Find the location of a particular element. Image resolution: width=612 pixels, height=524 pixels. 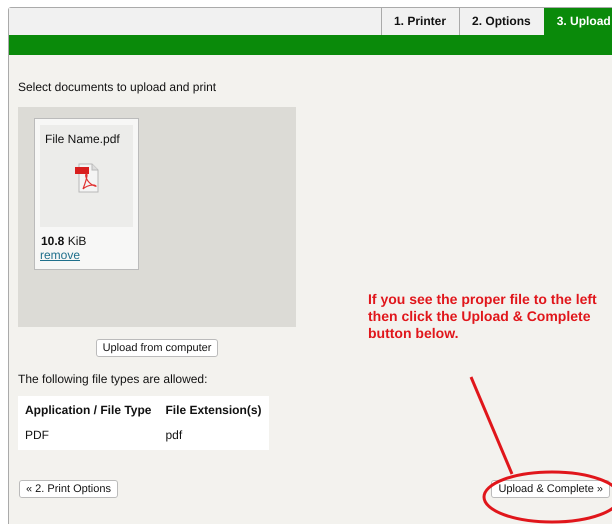

table-cell: pdf is located at coordinates (213, 435).